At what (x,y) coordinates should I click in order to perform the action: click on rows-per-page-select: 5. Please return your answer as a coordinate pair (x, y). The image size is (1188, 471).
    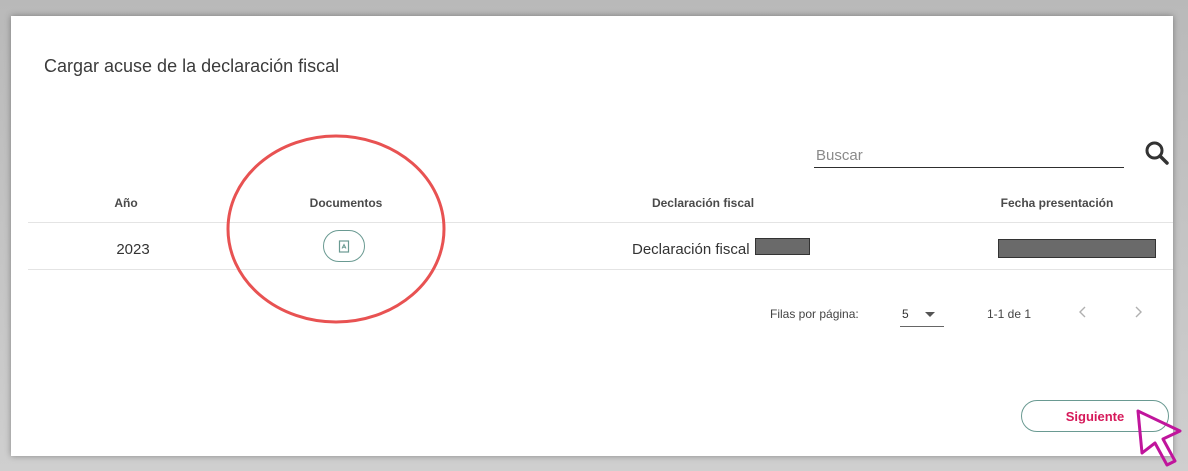
    Looking at the image, I should click on (922, 314).